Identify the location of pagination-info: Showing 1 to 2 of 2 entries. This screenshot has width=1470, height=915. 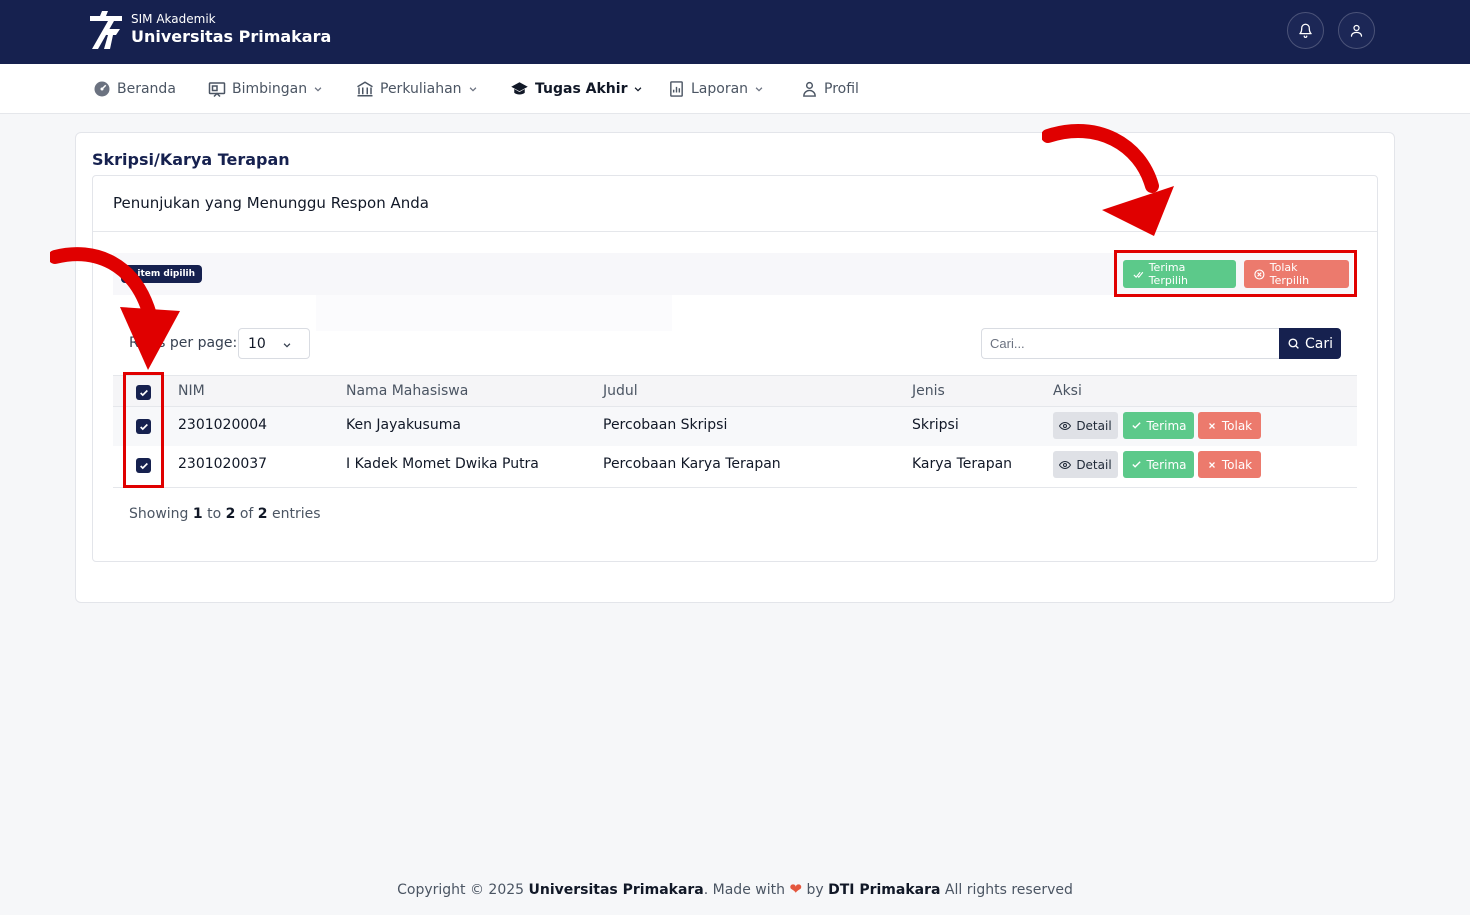
(225, 514).